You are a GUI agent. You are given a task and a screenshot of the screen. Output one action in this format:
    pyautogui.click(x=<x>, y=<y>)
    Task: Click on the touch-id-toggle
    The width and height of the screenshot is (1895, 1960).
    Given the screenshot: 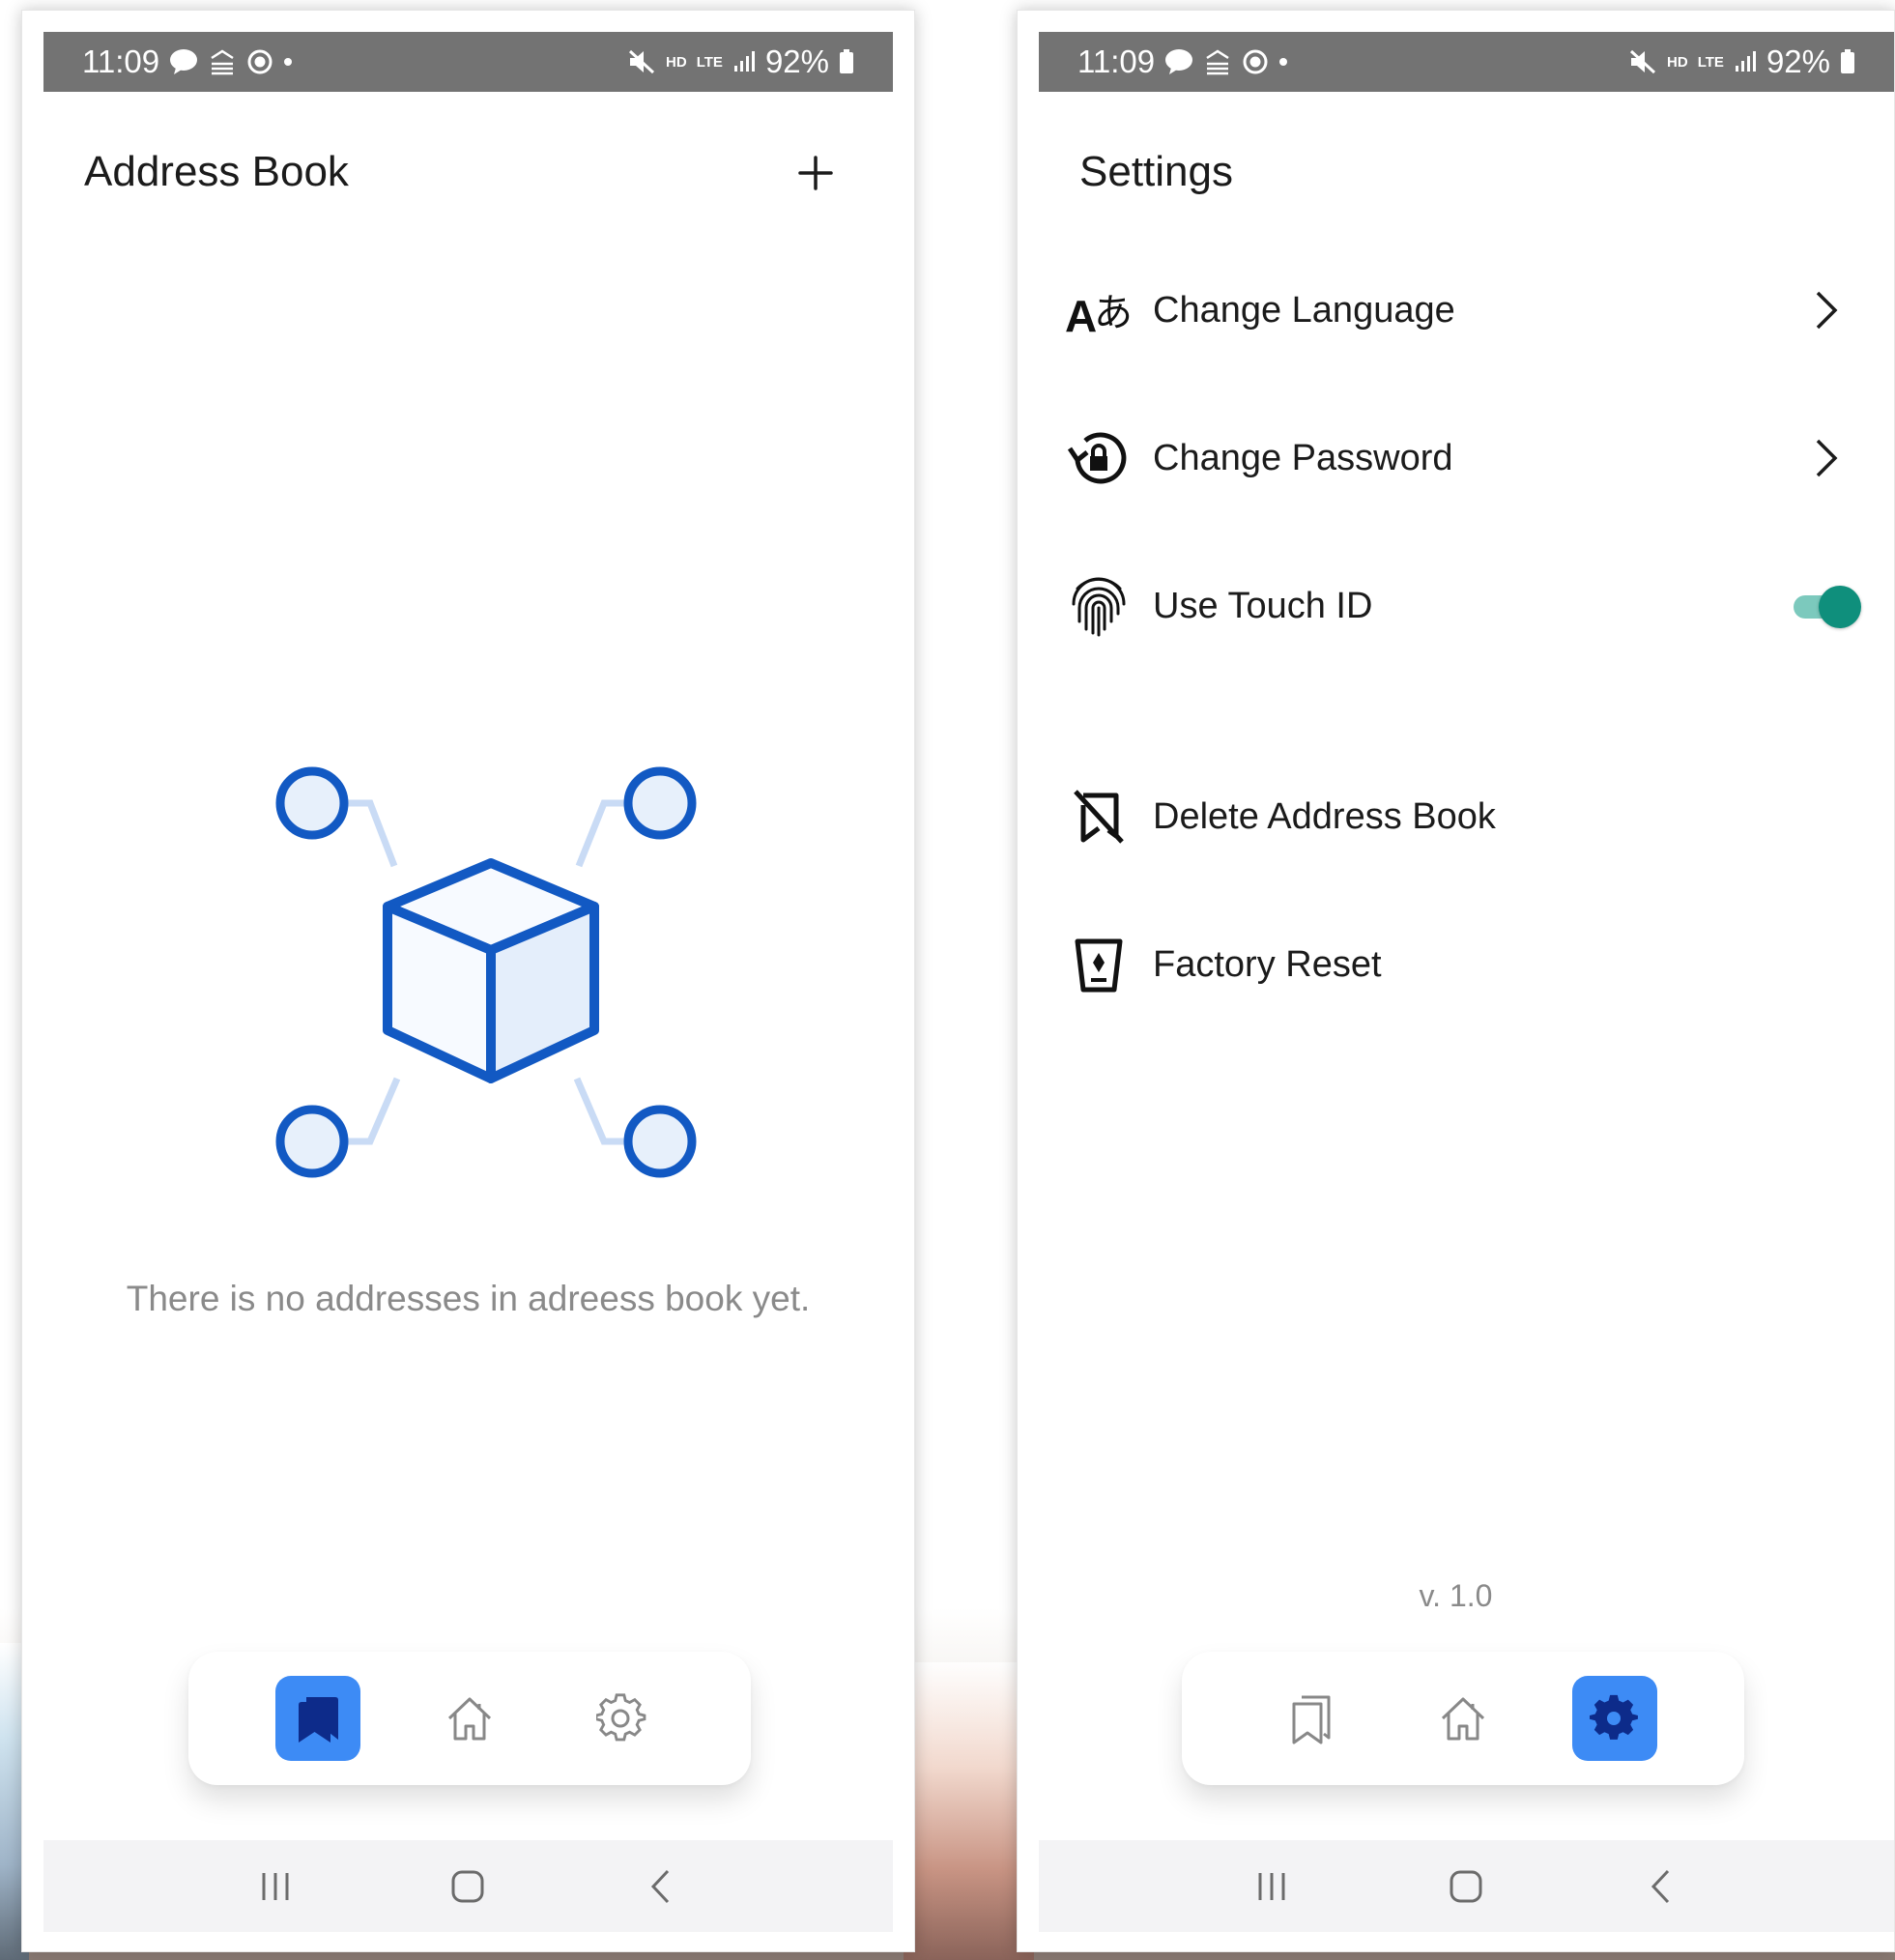 What is the action you would take?
    pyautogui.click(x=1826, y=606)
    